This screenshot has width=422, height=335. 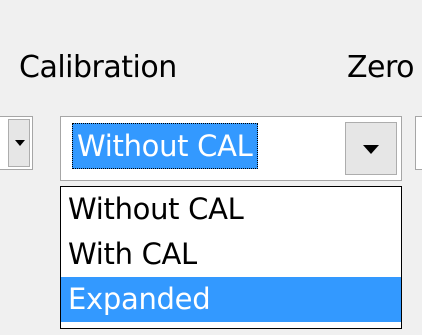 I want to click on calibration-dropdown-button, so click(x=371, y=148).